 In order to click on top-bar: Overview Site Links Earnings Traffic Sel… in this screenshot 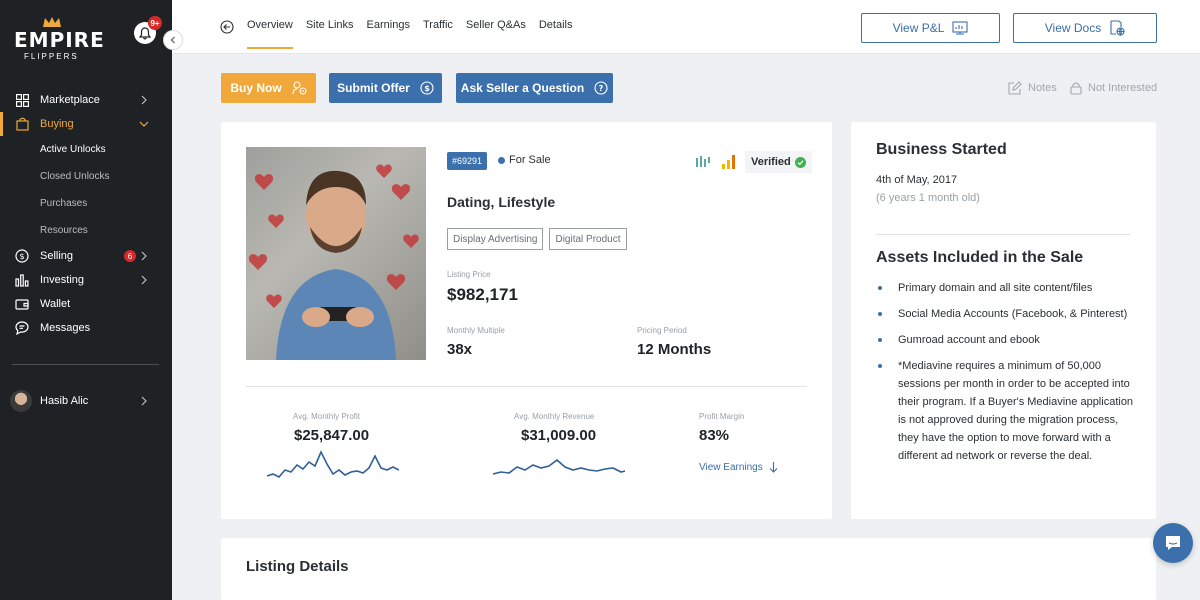, I will do `click(686, 27)`.